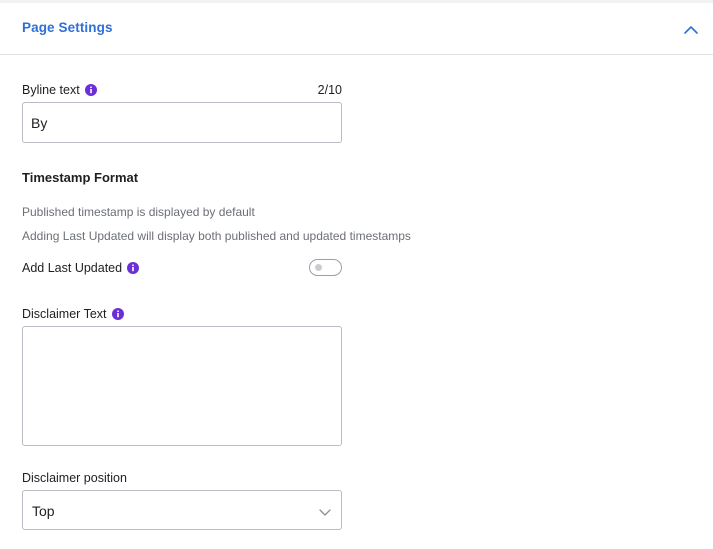  I want to click on chevron-up-icon, so click(691, 29).